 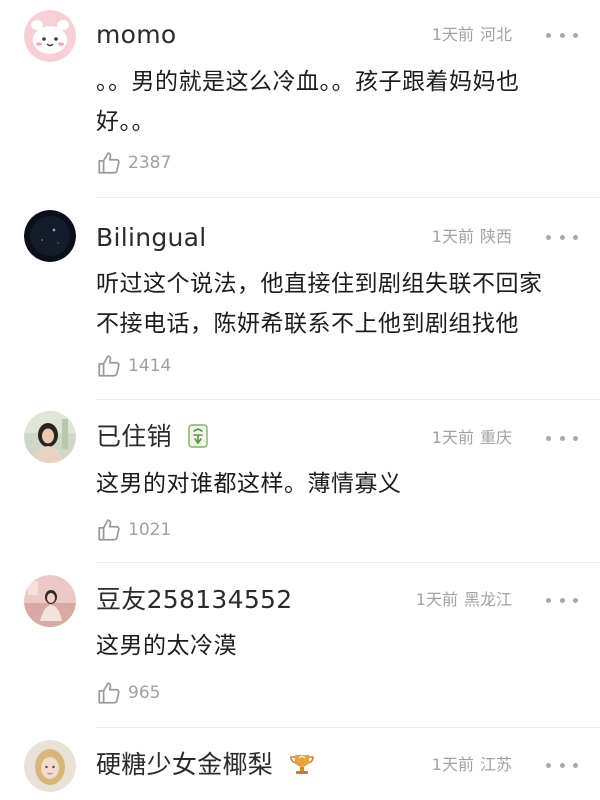 I want to click on girl-photo-icon, so click(x=50, y=437).